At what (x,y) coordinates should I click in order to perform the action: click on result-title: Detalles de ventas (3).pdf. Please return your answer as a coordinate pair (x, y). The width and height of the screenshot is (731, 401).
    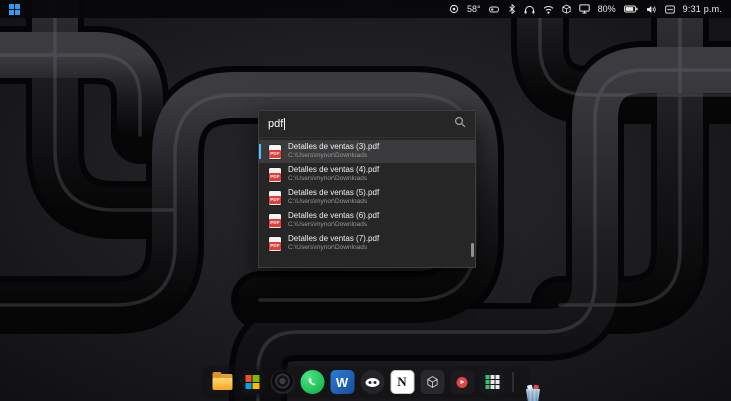
    Looking at the image, I should click on (334, 147).